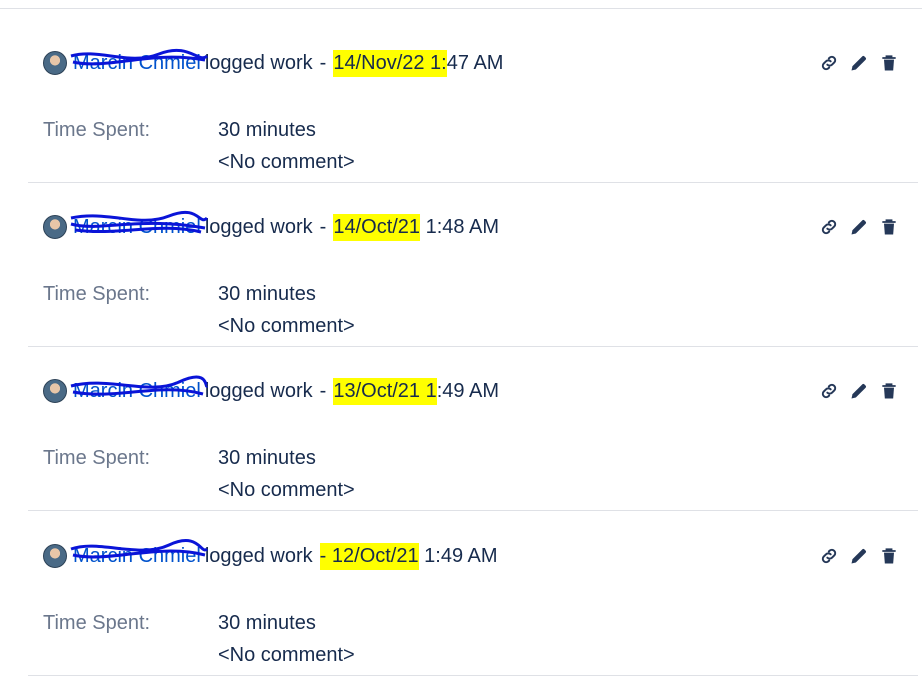 The width and height of the screenshot is (922, 682). What do you see at coordinates (467, 390) in the screenshot?
I see `date-rest: :49 AM` at bounding box center [467, 390].